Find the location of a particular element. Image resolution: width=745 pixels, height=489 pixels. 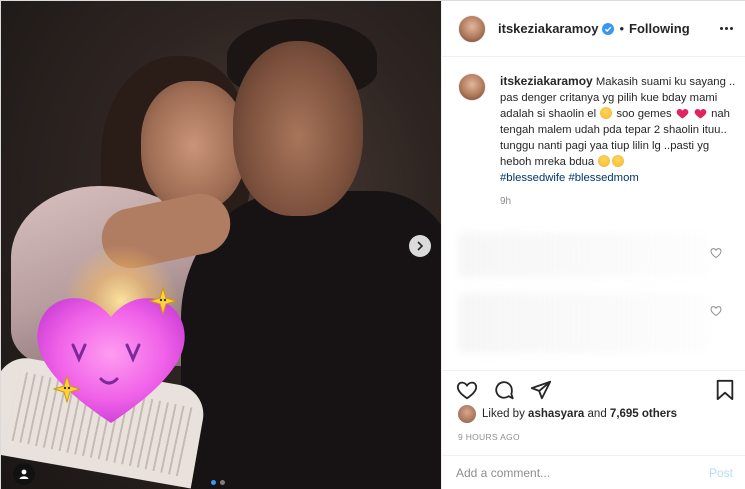

user-tag-icon is located at coordinates (24, 474).